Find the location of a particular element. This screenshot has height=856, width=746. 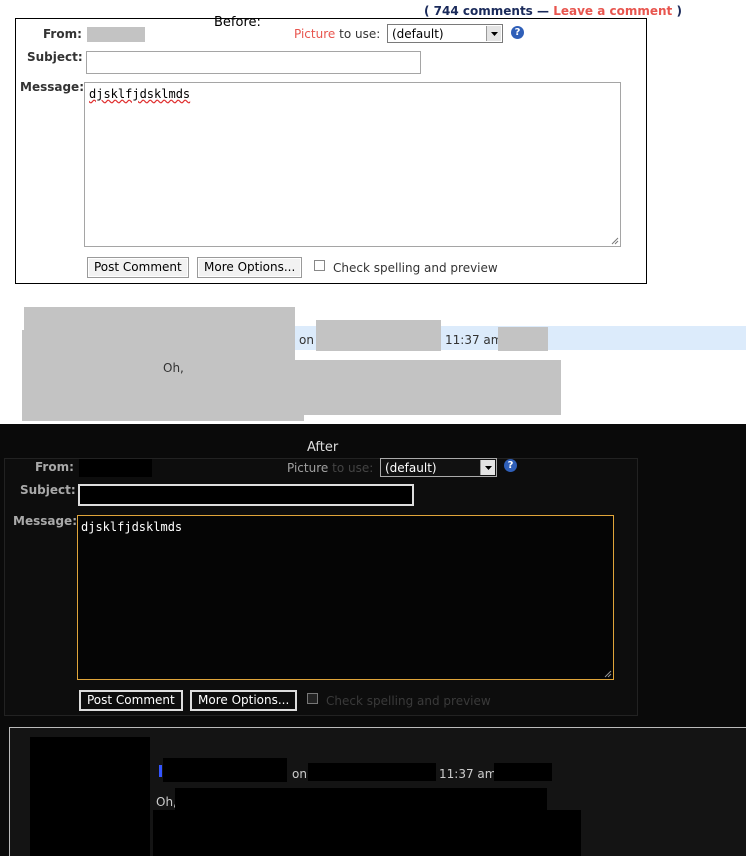

after-comment-body: Oh, is located at coordinates (166, 802).